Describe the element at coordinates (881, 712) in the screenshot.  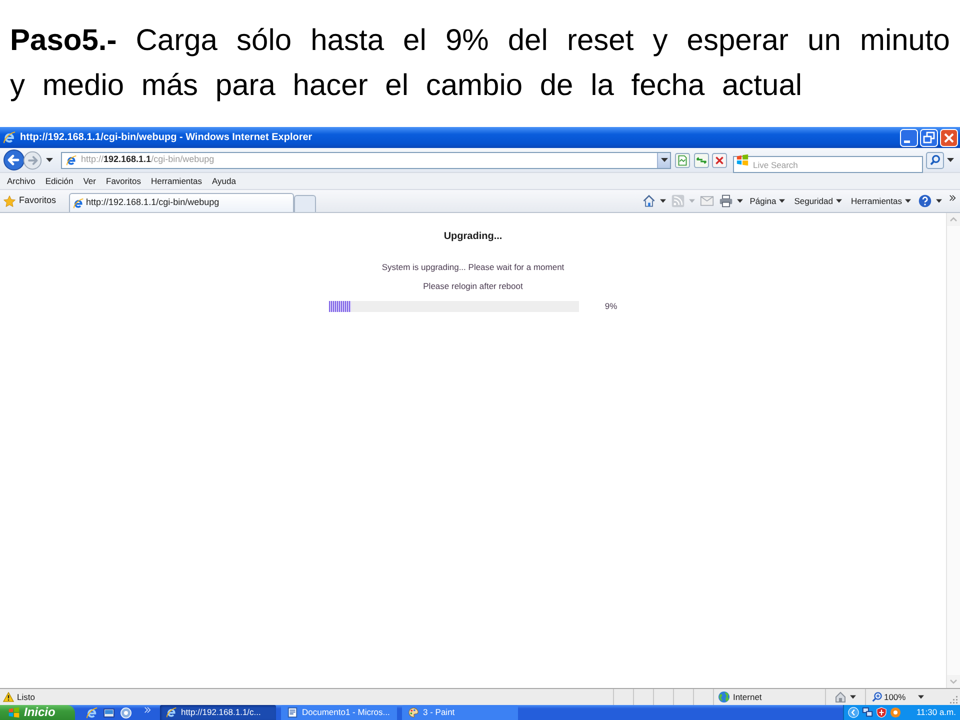
I see `shield-icon` at that location.